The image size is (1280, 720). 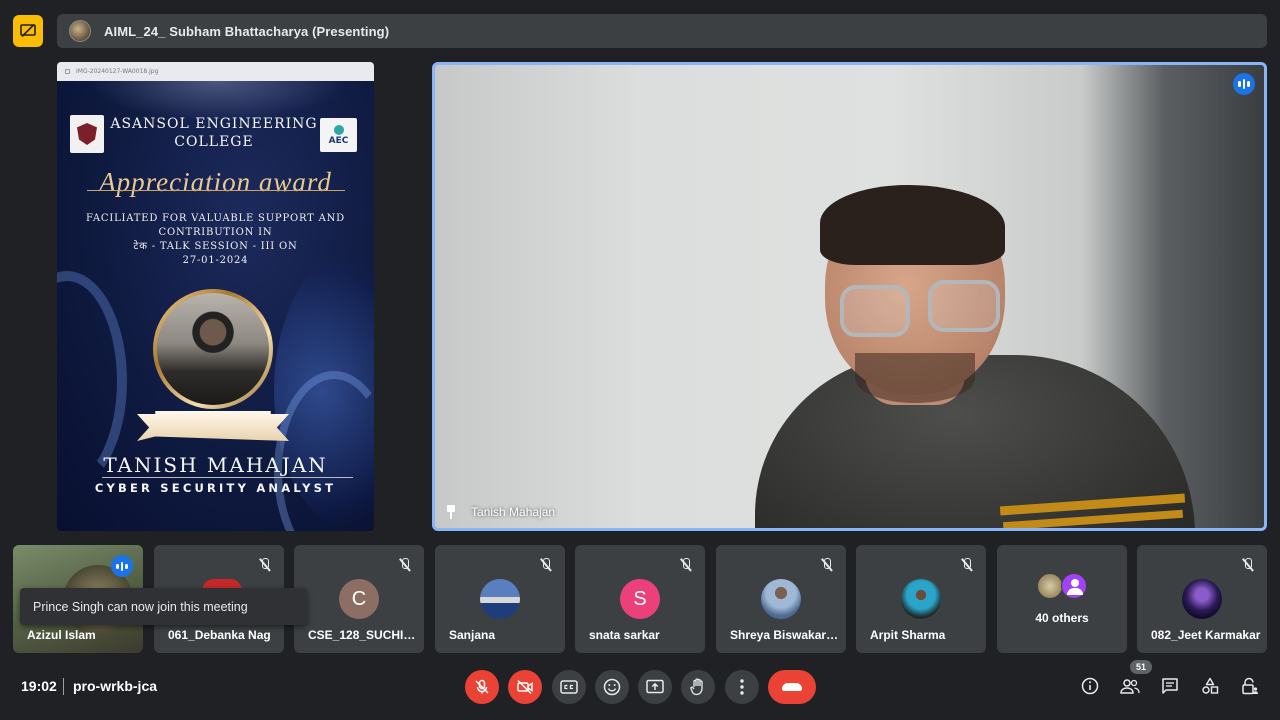 I want to click on activities-button, so click(x=1210, y=686).